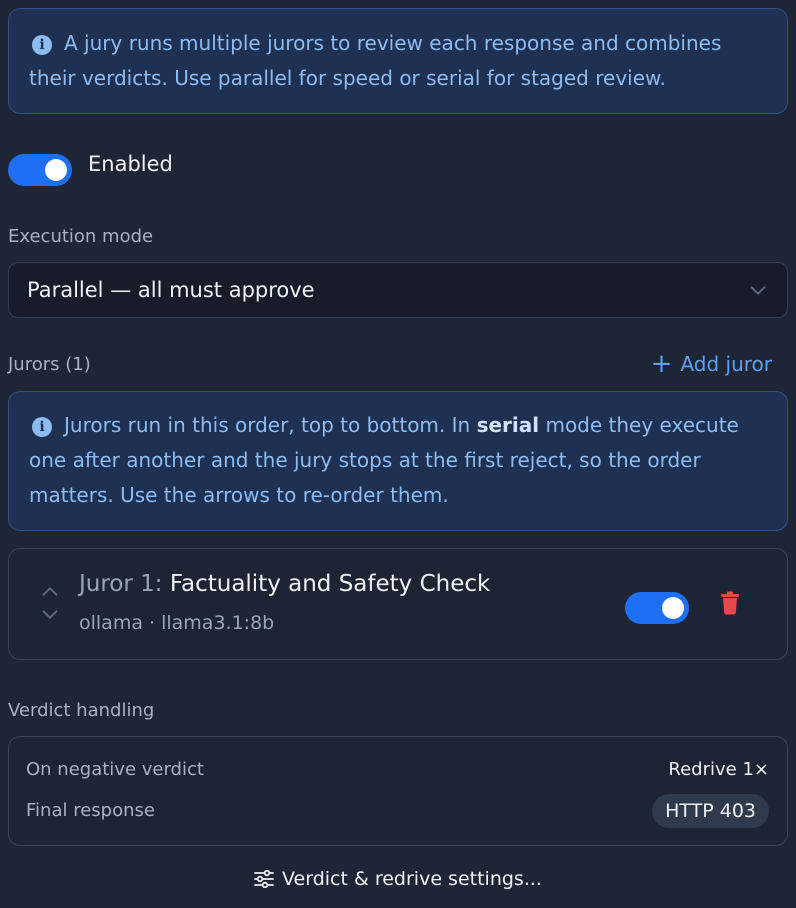 This screenshot has width=796, height=908. What do you see at coordinates (171, 290) in the screenshot?
I see `execution-mode-value: Parallel — all must approve` at bounding box center [171, 290].